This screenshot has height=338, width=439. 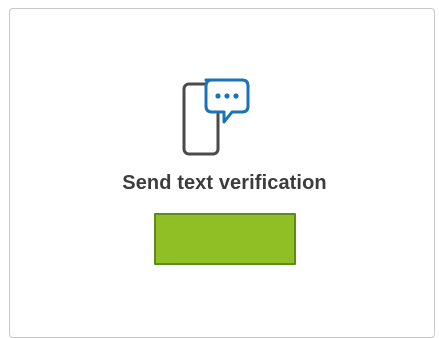 I want to click on send-text-button, so click(x=225, y=239).